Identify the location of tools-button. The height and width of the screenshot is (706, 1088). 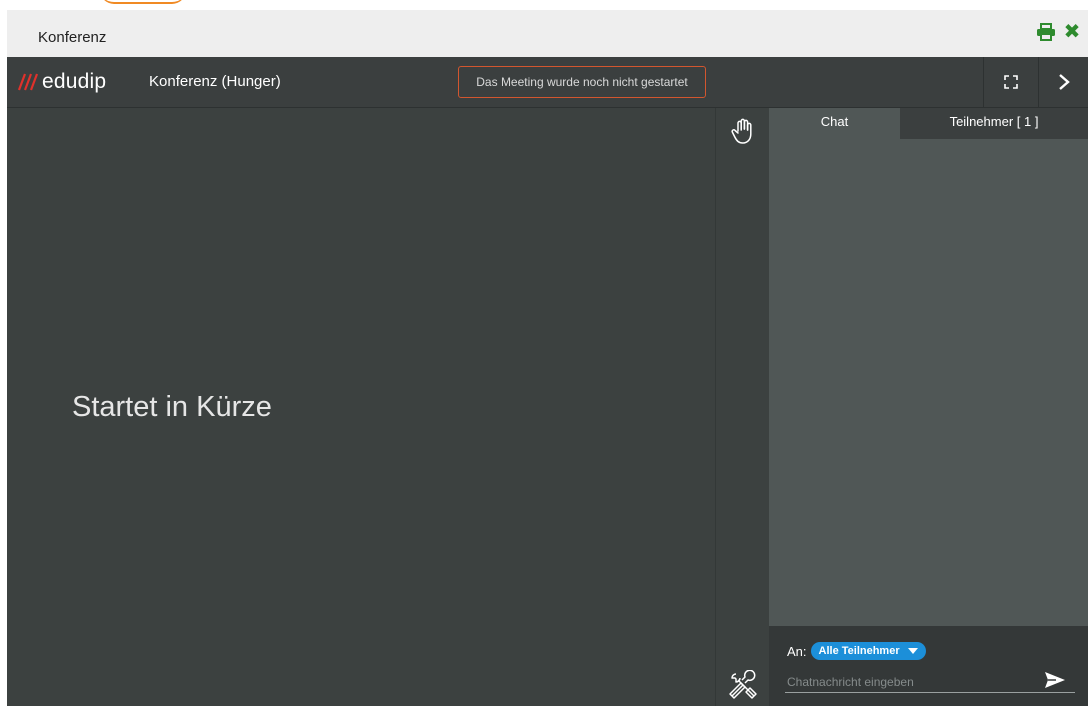
(743, 684).